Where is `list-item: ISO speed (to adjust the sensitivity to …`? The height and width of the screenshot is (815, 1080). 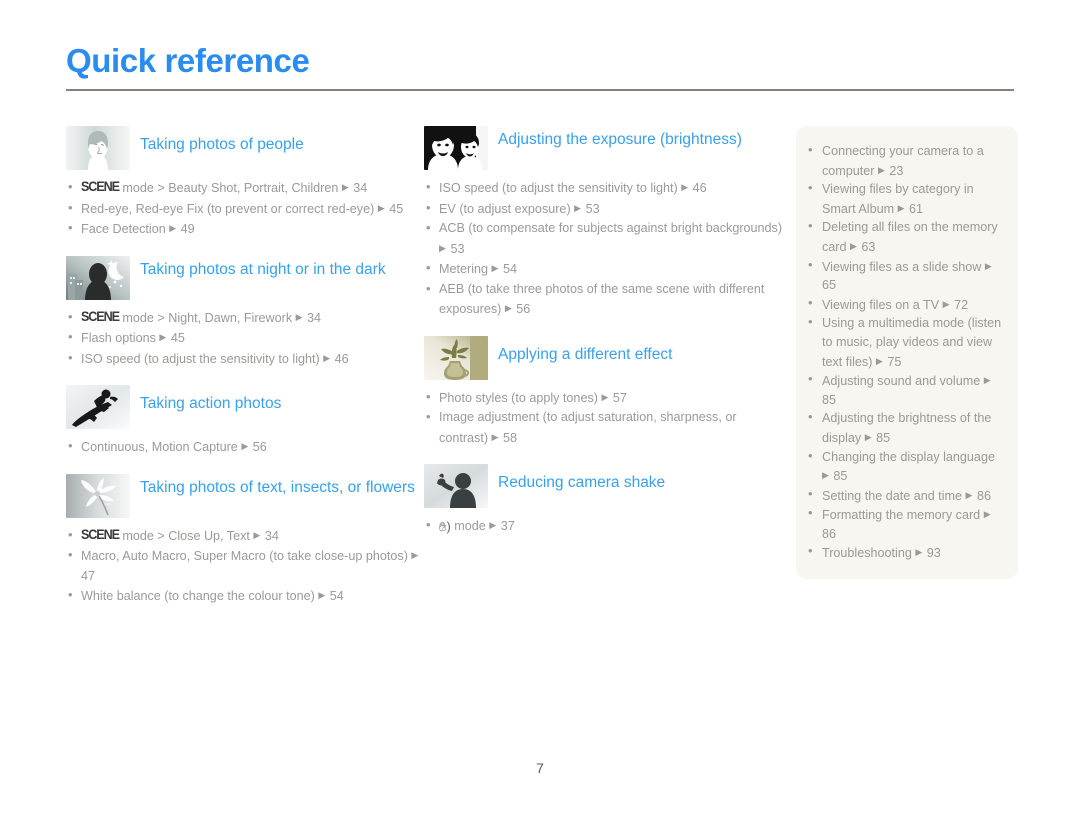 list-item: ISO speed (to adjust the sensitivity to … is located at coordinates (606, 188).